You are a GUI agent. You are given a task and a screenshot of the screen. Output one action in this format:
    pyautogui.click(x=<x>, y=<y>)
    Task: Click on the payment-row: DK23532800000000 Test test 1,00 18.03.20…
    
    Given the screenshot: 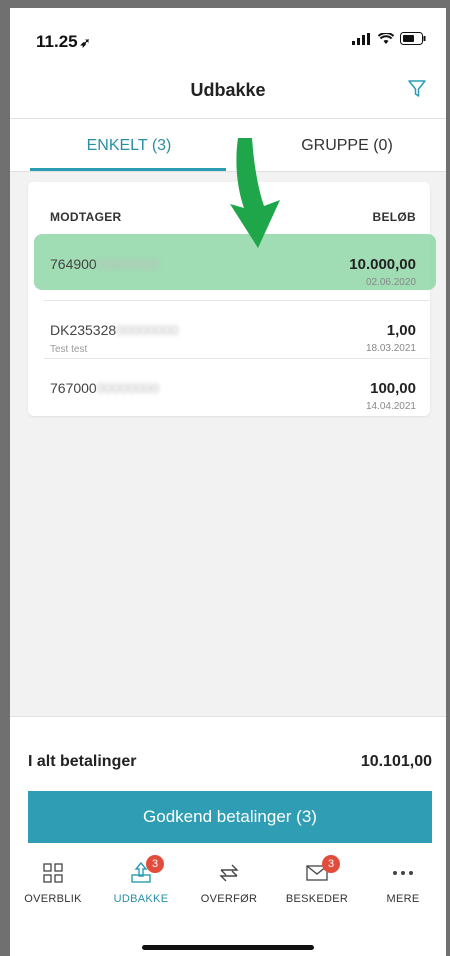 What is the action you would take?
    pyautogui.click(x=229, y=330)
    